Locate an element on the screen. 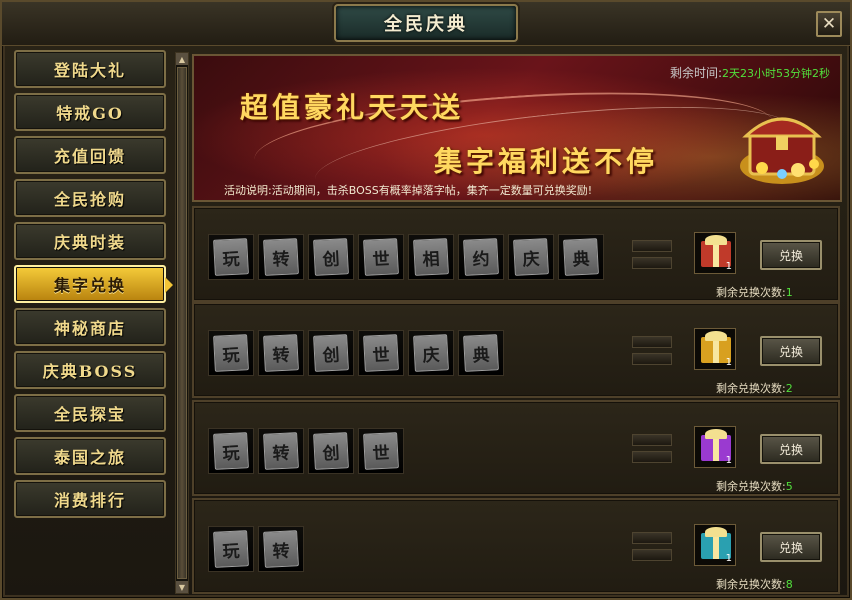 This screenshot has width=852, height=600. scroll-up-icon: ▲ is located at coordinates (182, 59).